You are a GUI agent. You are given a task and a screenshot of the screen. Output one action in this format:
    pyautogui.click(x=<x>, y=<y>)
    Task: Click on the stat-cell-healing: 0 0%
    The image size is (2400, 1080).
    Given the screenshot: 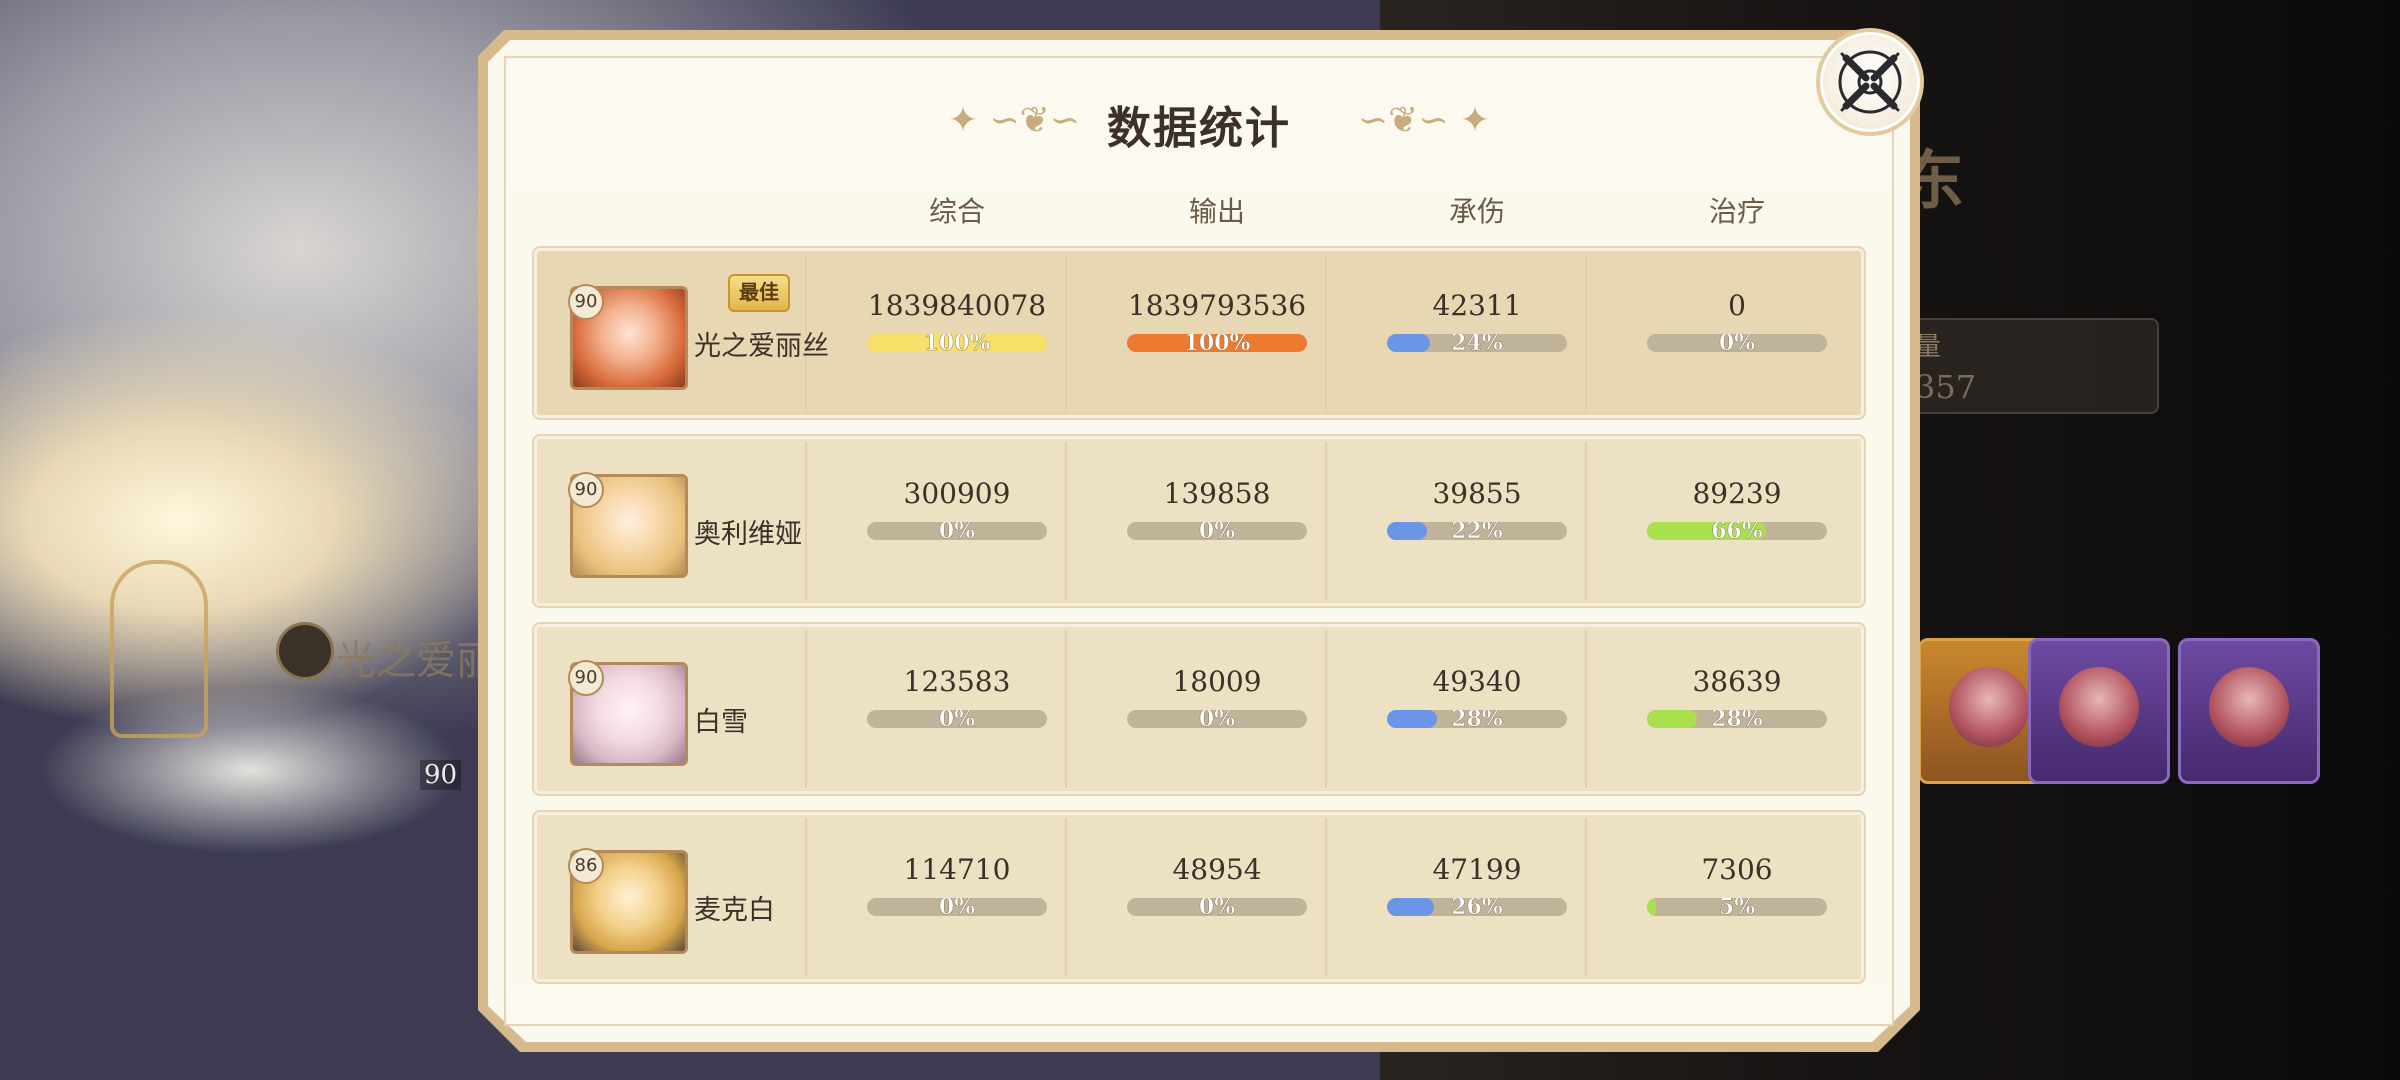 What is the action you would take?
    pyautogui.click(x=1737, y=319)
    